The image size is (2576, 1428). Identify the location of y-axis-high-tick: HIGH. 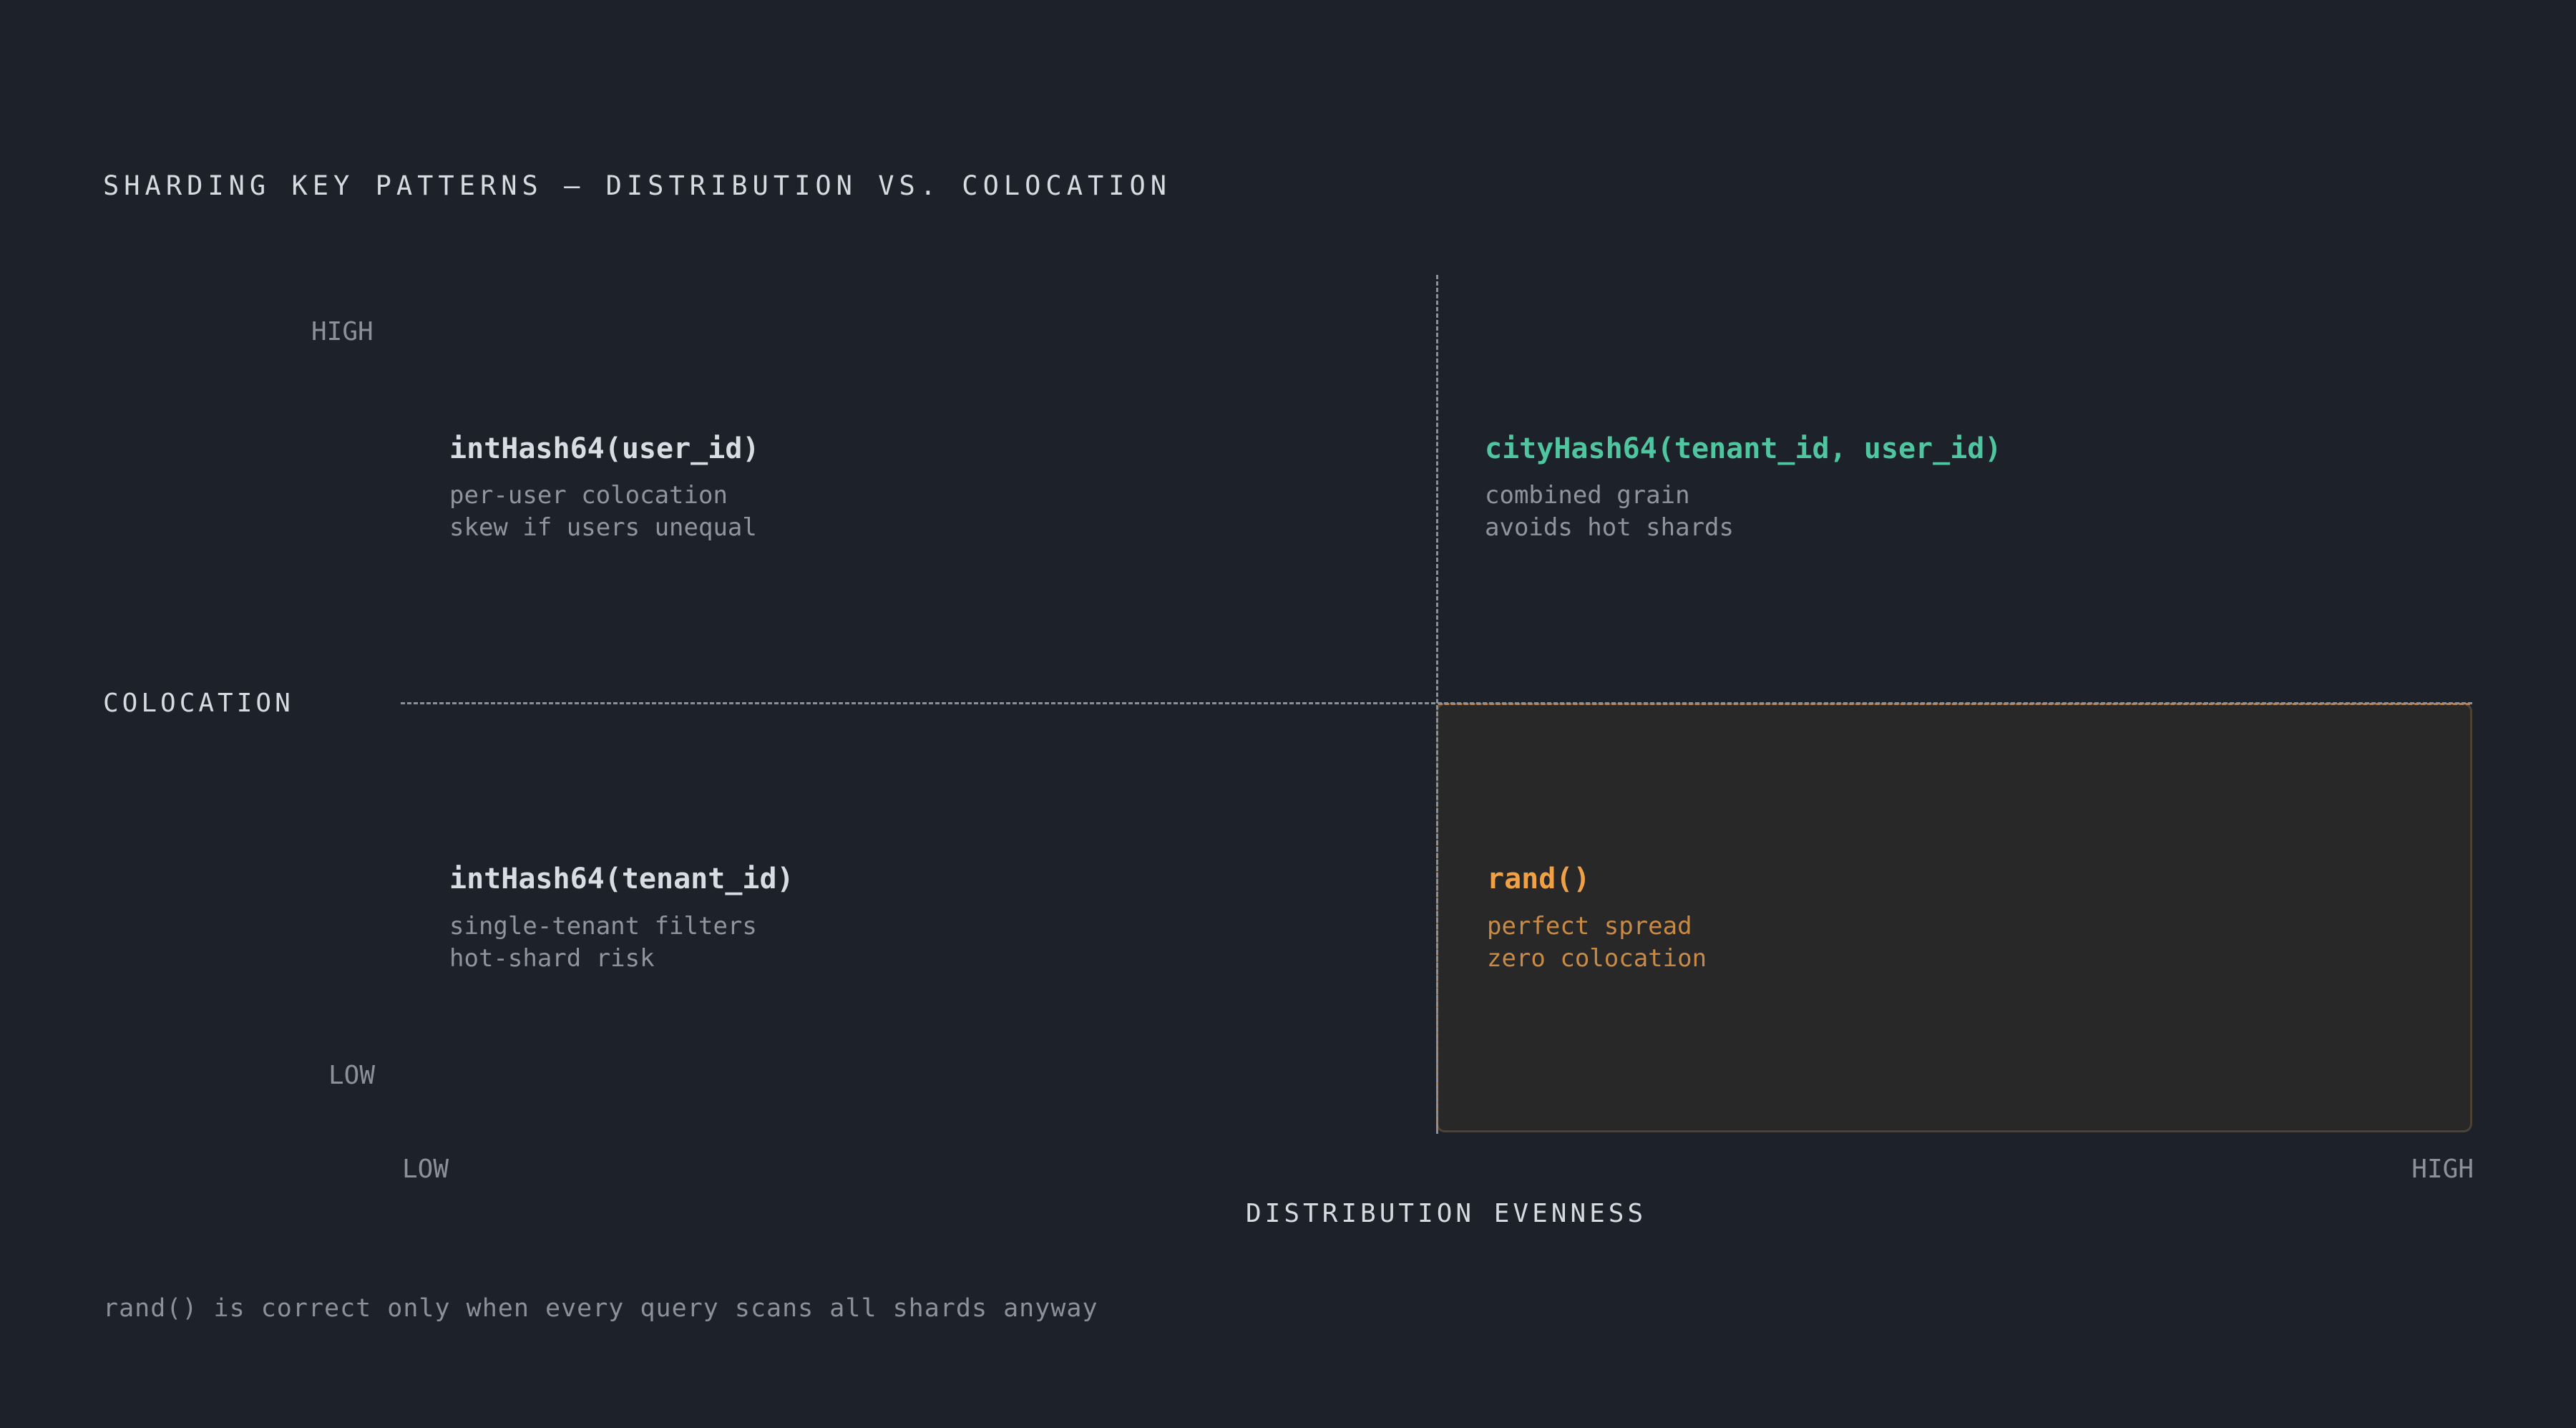
(342, 331).